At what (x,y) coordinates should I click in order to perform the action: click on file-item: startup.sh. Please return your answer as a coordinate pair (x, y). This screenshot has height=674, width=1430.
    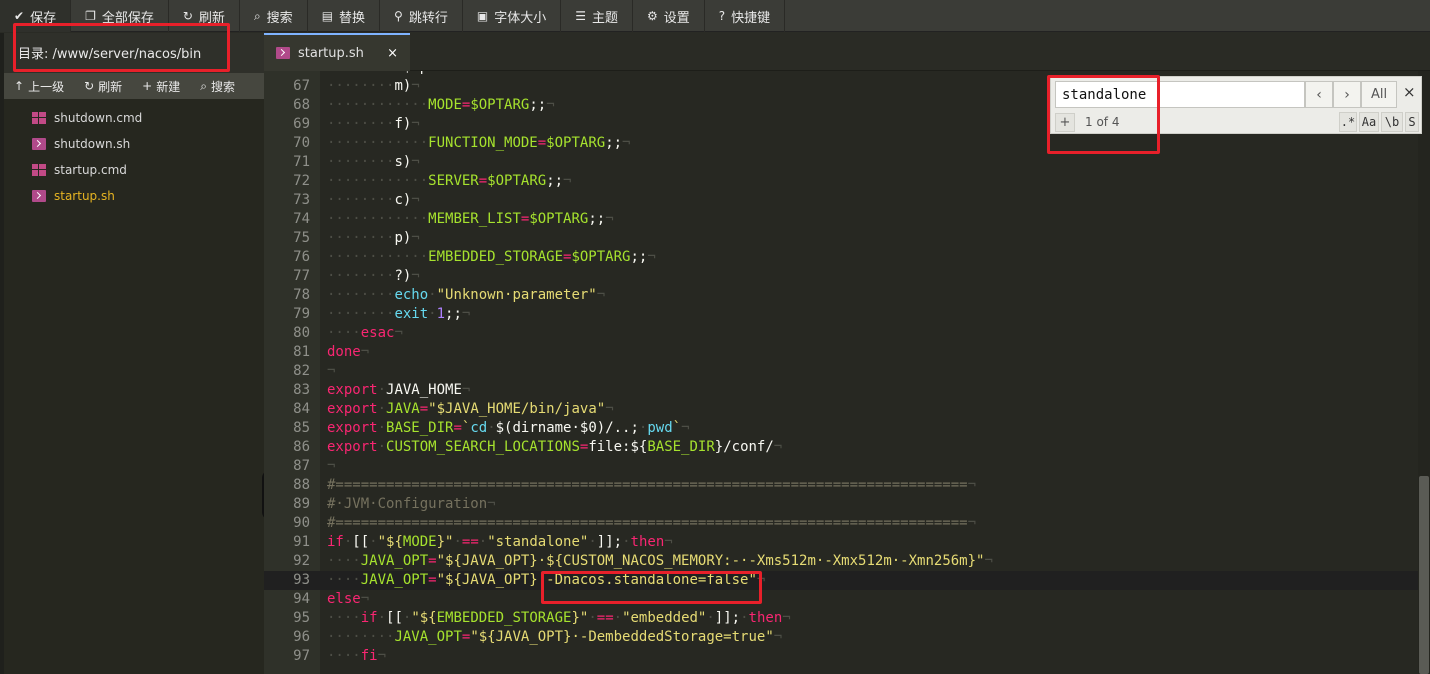
    Looking at the image, I should click on (134, 196).